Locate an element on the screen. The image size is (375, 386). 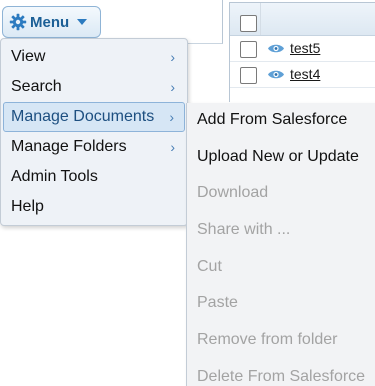
menu-item-label: Manage Folders is located at coordinates (69, 146).